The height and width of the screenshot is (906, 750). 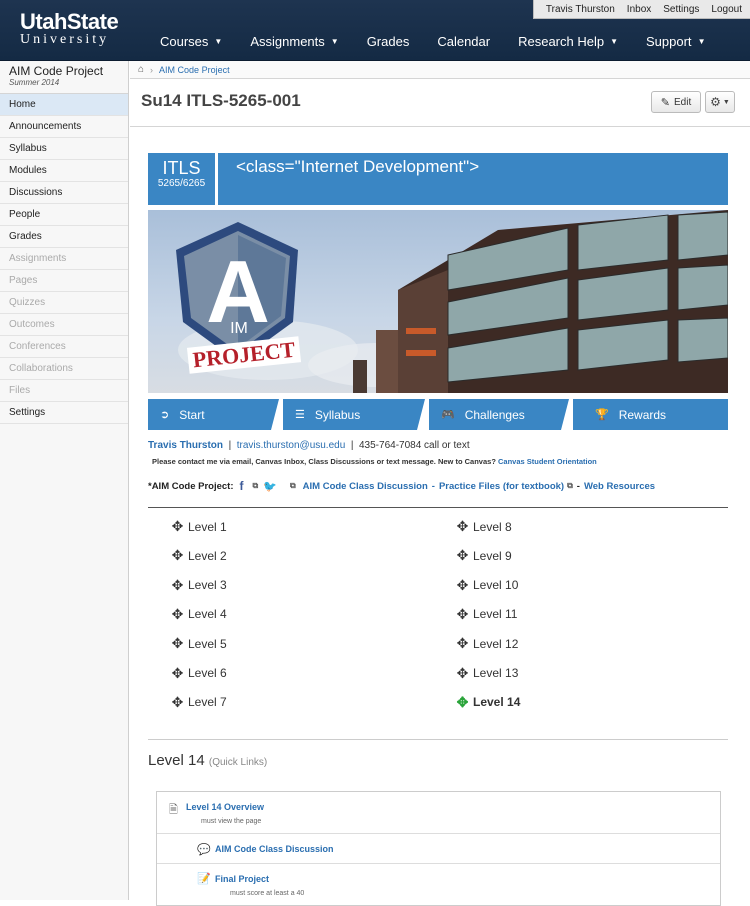 I want to click on main-nav-support: Support ▼, so click(x=675, y=41).